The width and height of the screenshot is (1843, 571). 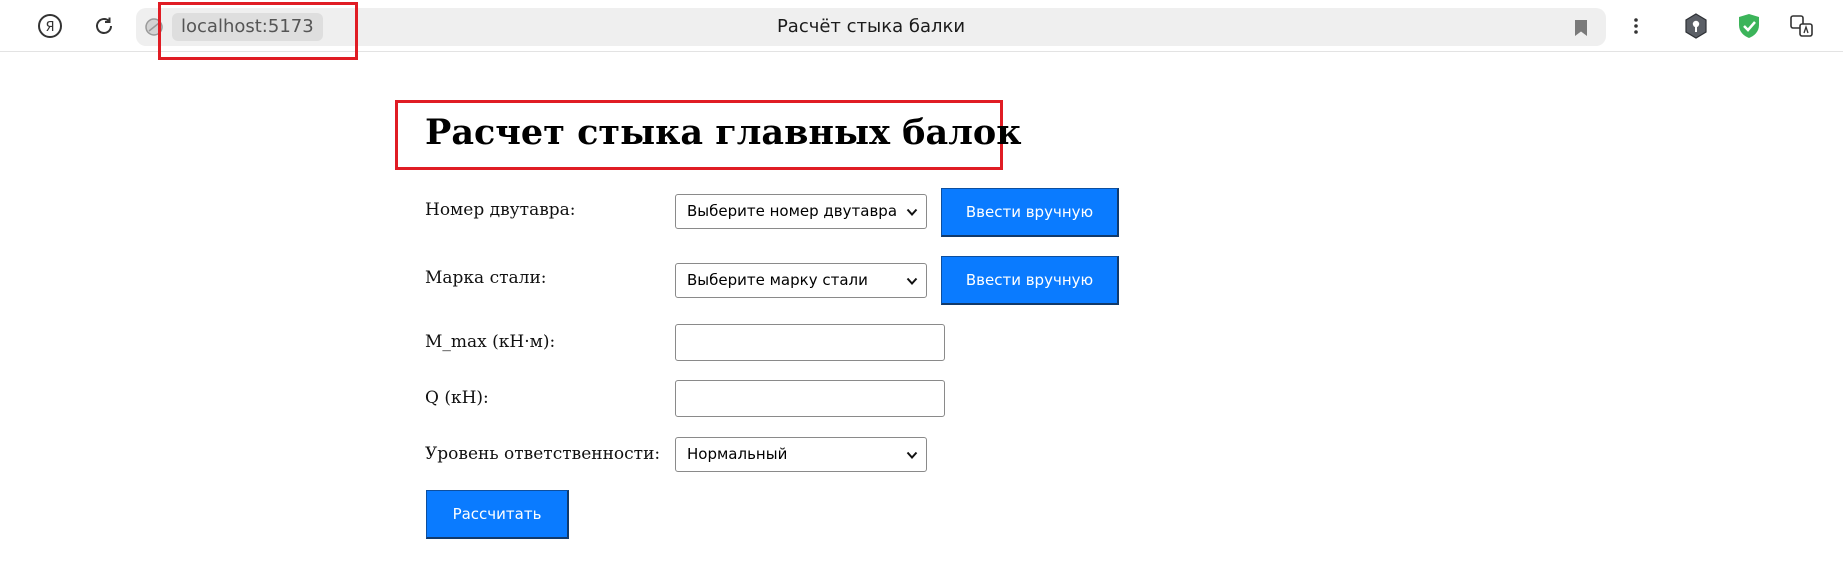 I want to click on yandex-icon: Я, so click(x=50, y=26).